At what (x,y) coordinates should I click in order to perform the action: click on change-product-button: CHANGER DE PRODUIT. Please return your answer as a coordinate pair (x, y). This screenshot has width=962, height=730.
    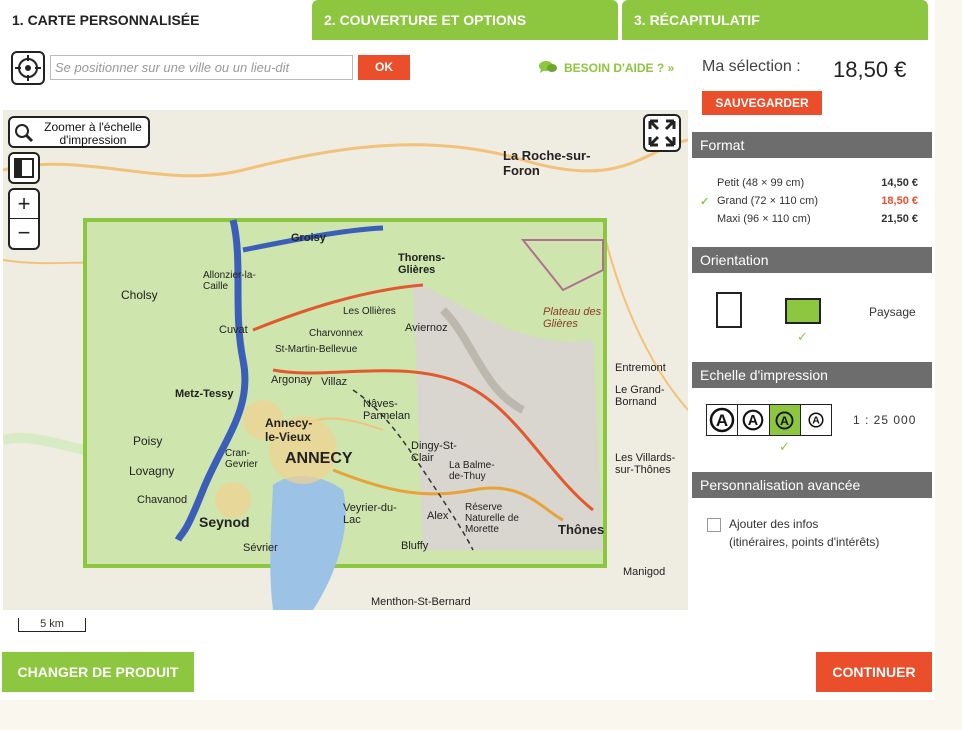
    Looking at the image, I should click on (98, 672).